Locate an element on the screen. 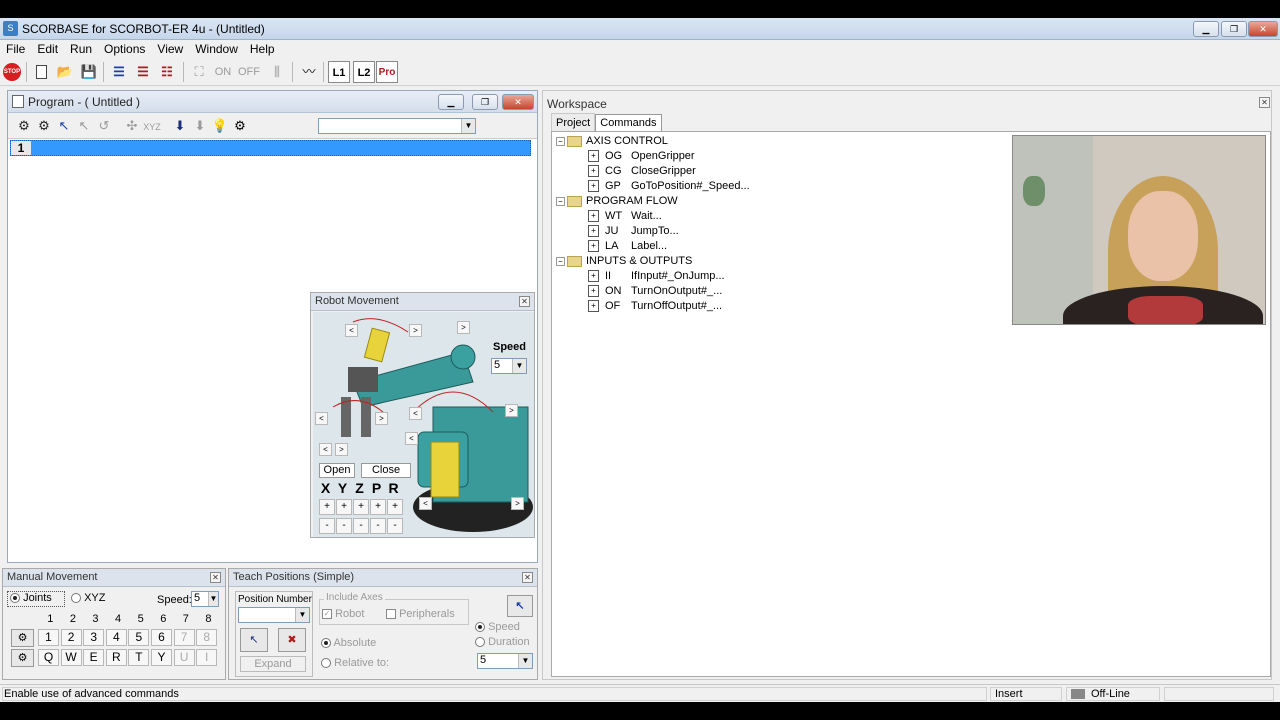 This screenshot has height=720, width=1280. lightbulb-icon: 💡 is located at coordinates (220, 126).